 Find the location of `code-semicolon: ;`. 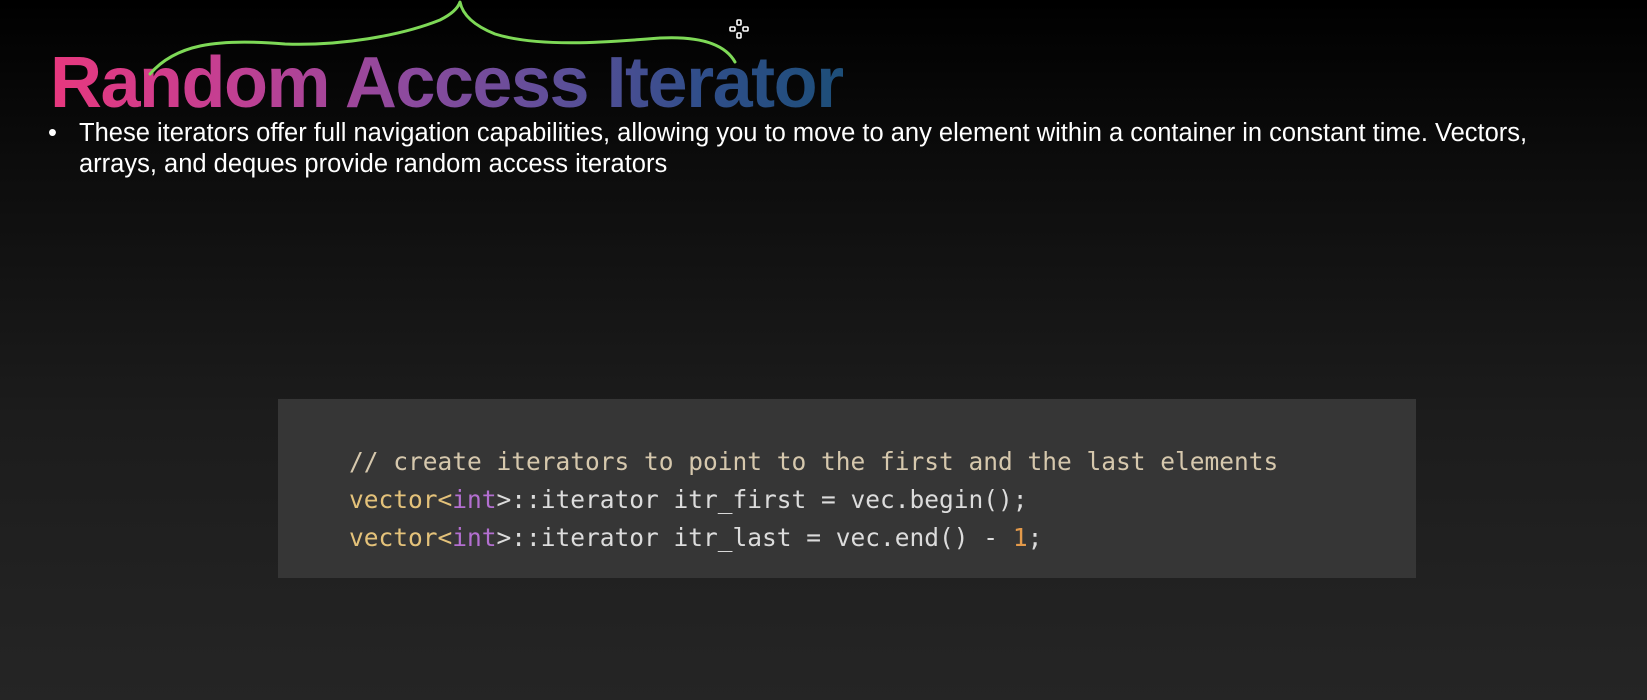

code-semicolon: ; is located at coordinates (1035, 537).